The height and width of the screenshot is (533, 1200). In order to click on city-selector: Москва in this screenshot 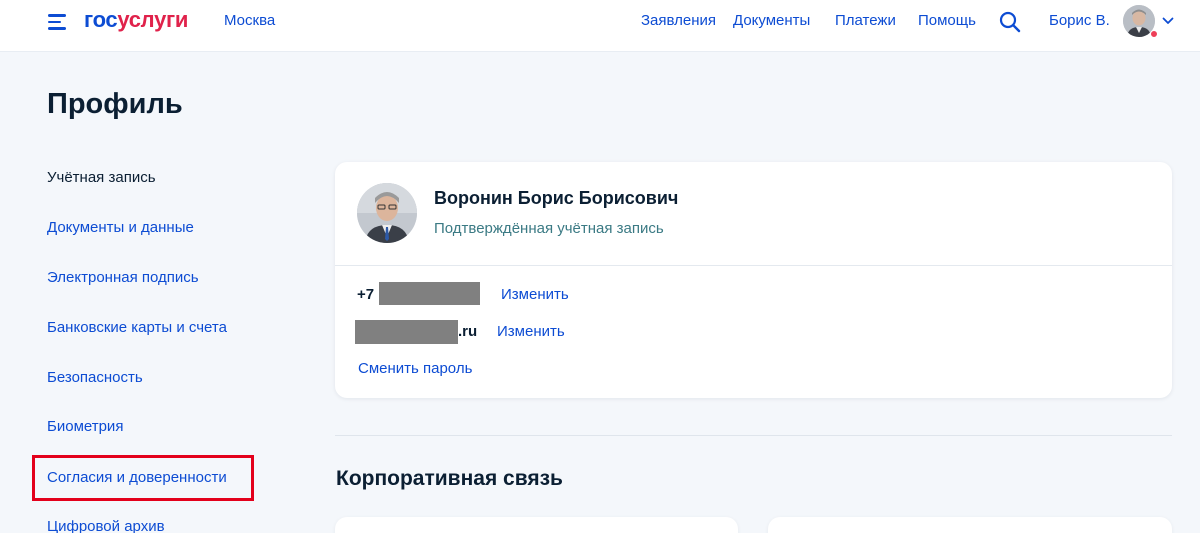, I will do `click(249, 20)`.